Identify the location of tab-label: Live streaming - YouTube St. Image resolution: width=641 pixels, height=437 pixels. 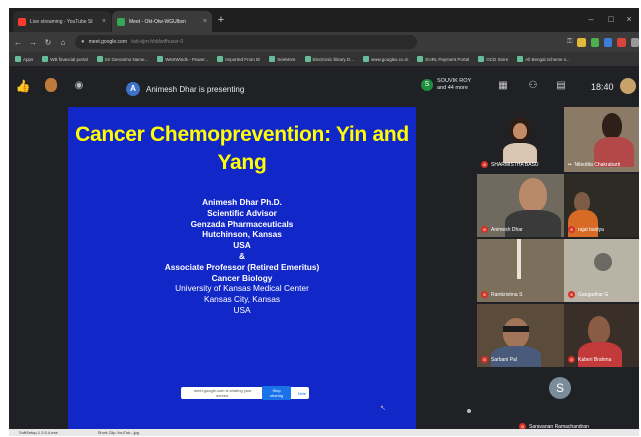
(61, 21).